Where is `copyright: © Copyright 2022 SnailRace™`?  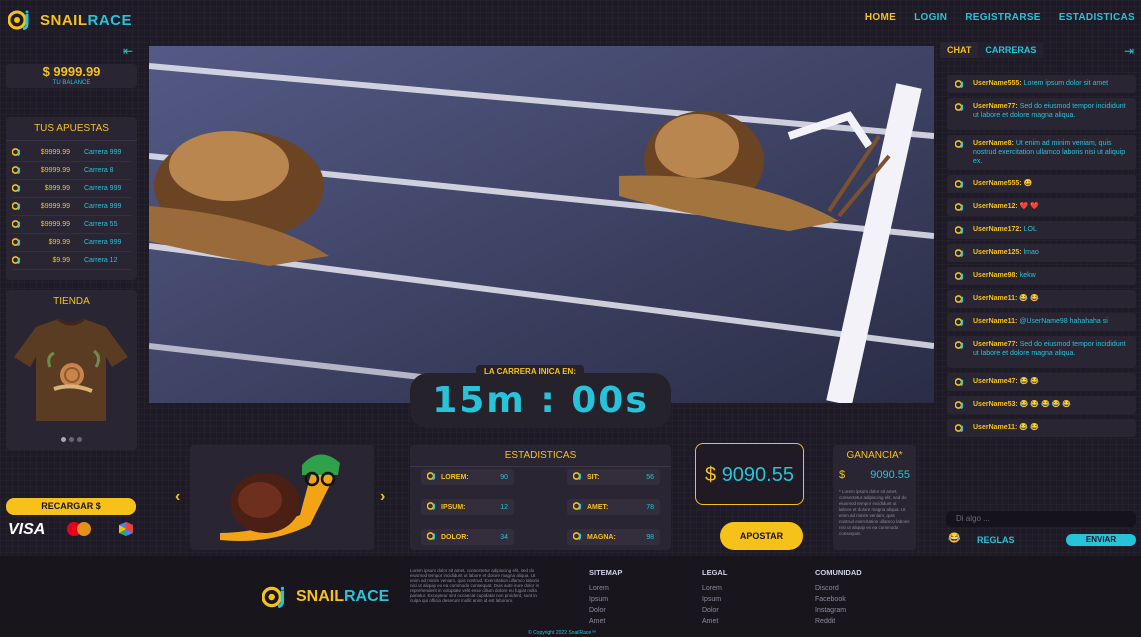
copyright: © Copyright 2022 SnailRace™ is located at coordinates (562, 633).